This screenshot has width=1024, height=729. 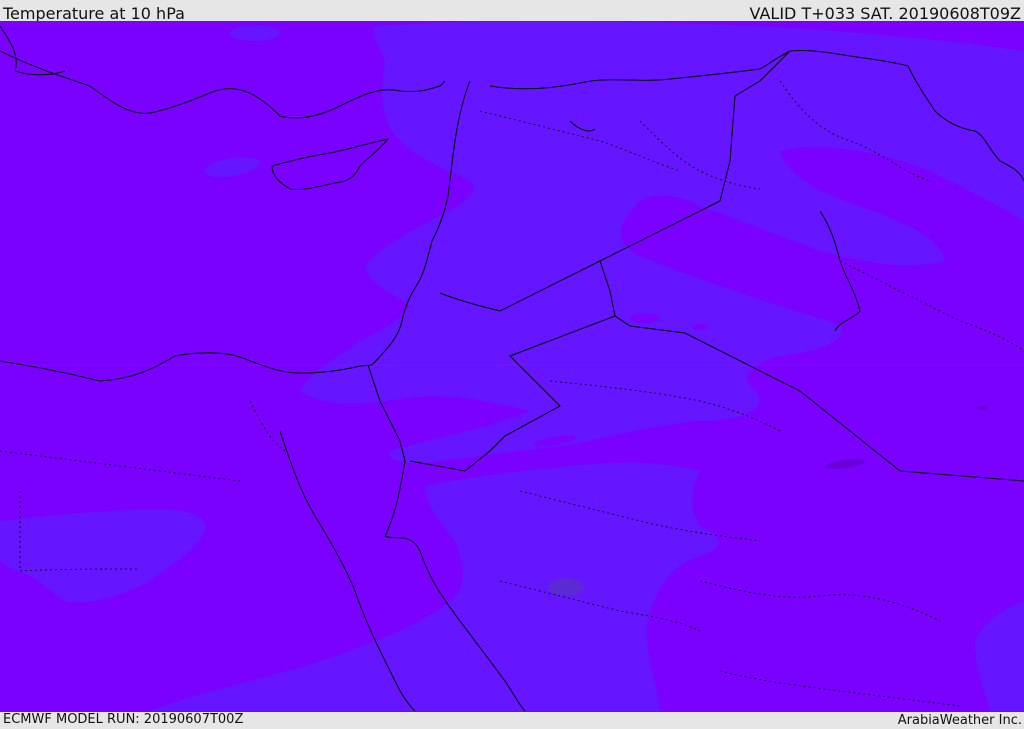 I want to click on warm-spot-iraq, so click(x=645, y=318).